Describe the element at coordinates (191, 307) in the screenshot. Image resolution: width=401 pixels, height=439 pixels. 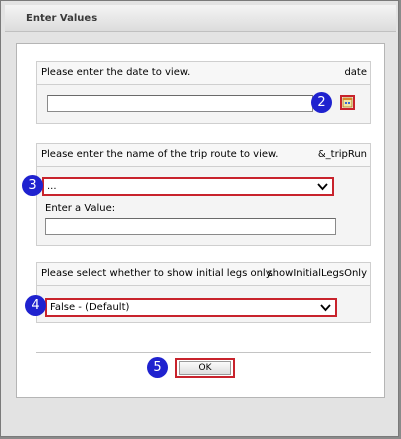
I see `initial-legs-select: False - (Default)` at that location.